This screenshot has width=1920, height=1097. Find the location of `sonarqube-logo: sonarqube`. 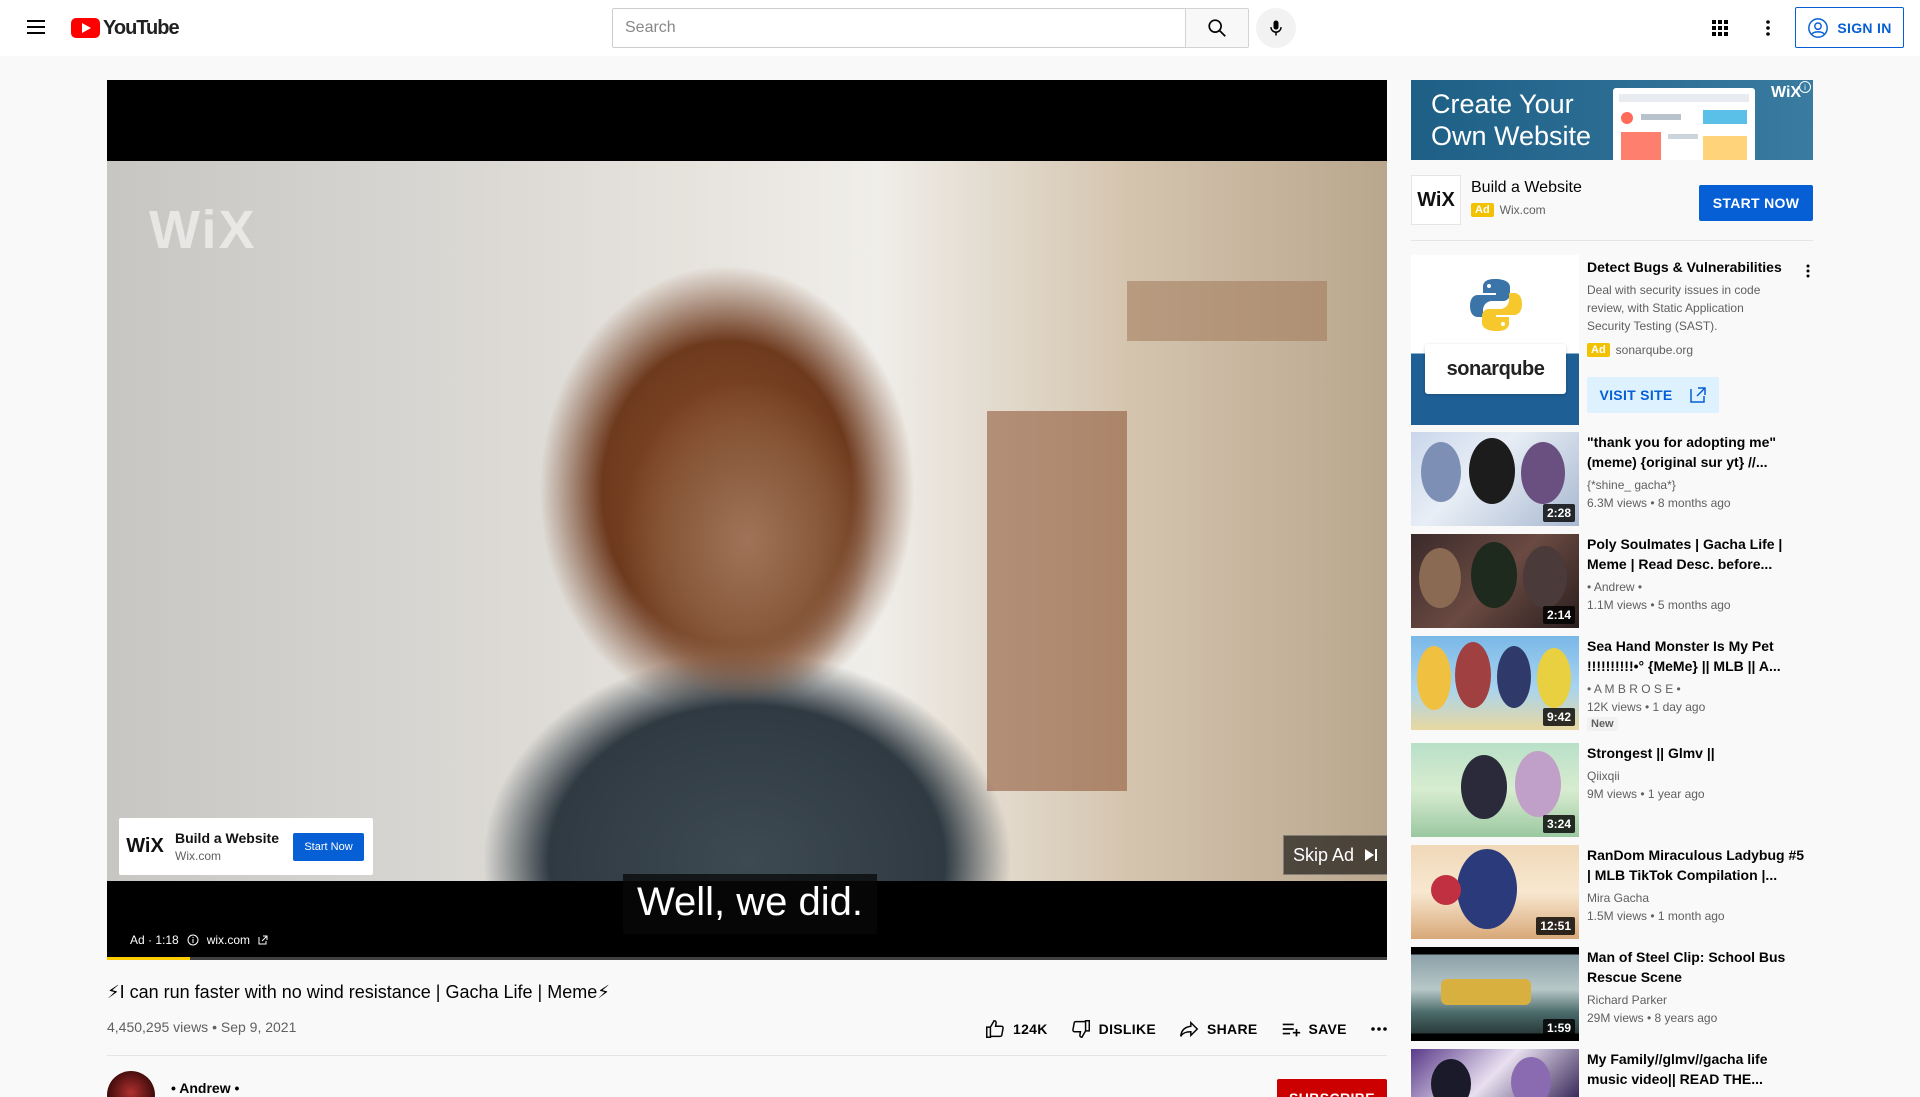

sonarqube-logo: sonarqube is located at coordinates (1495, 369).